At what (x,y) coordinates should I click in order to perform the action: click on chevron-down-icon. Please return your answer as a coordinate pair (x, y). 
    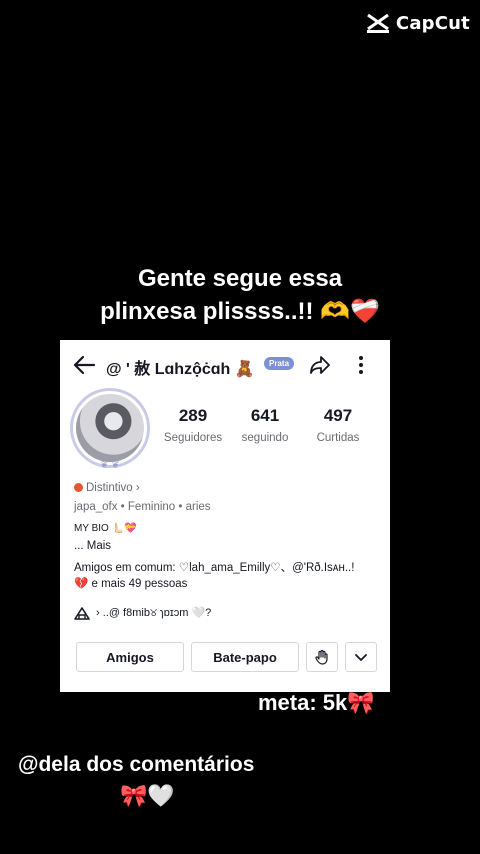
    Looking at the image, I should click on (361, 657).